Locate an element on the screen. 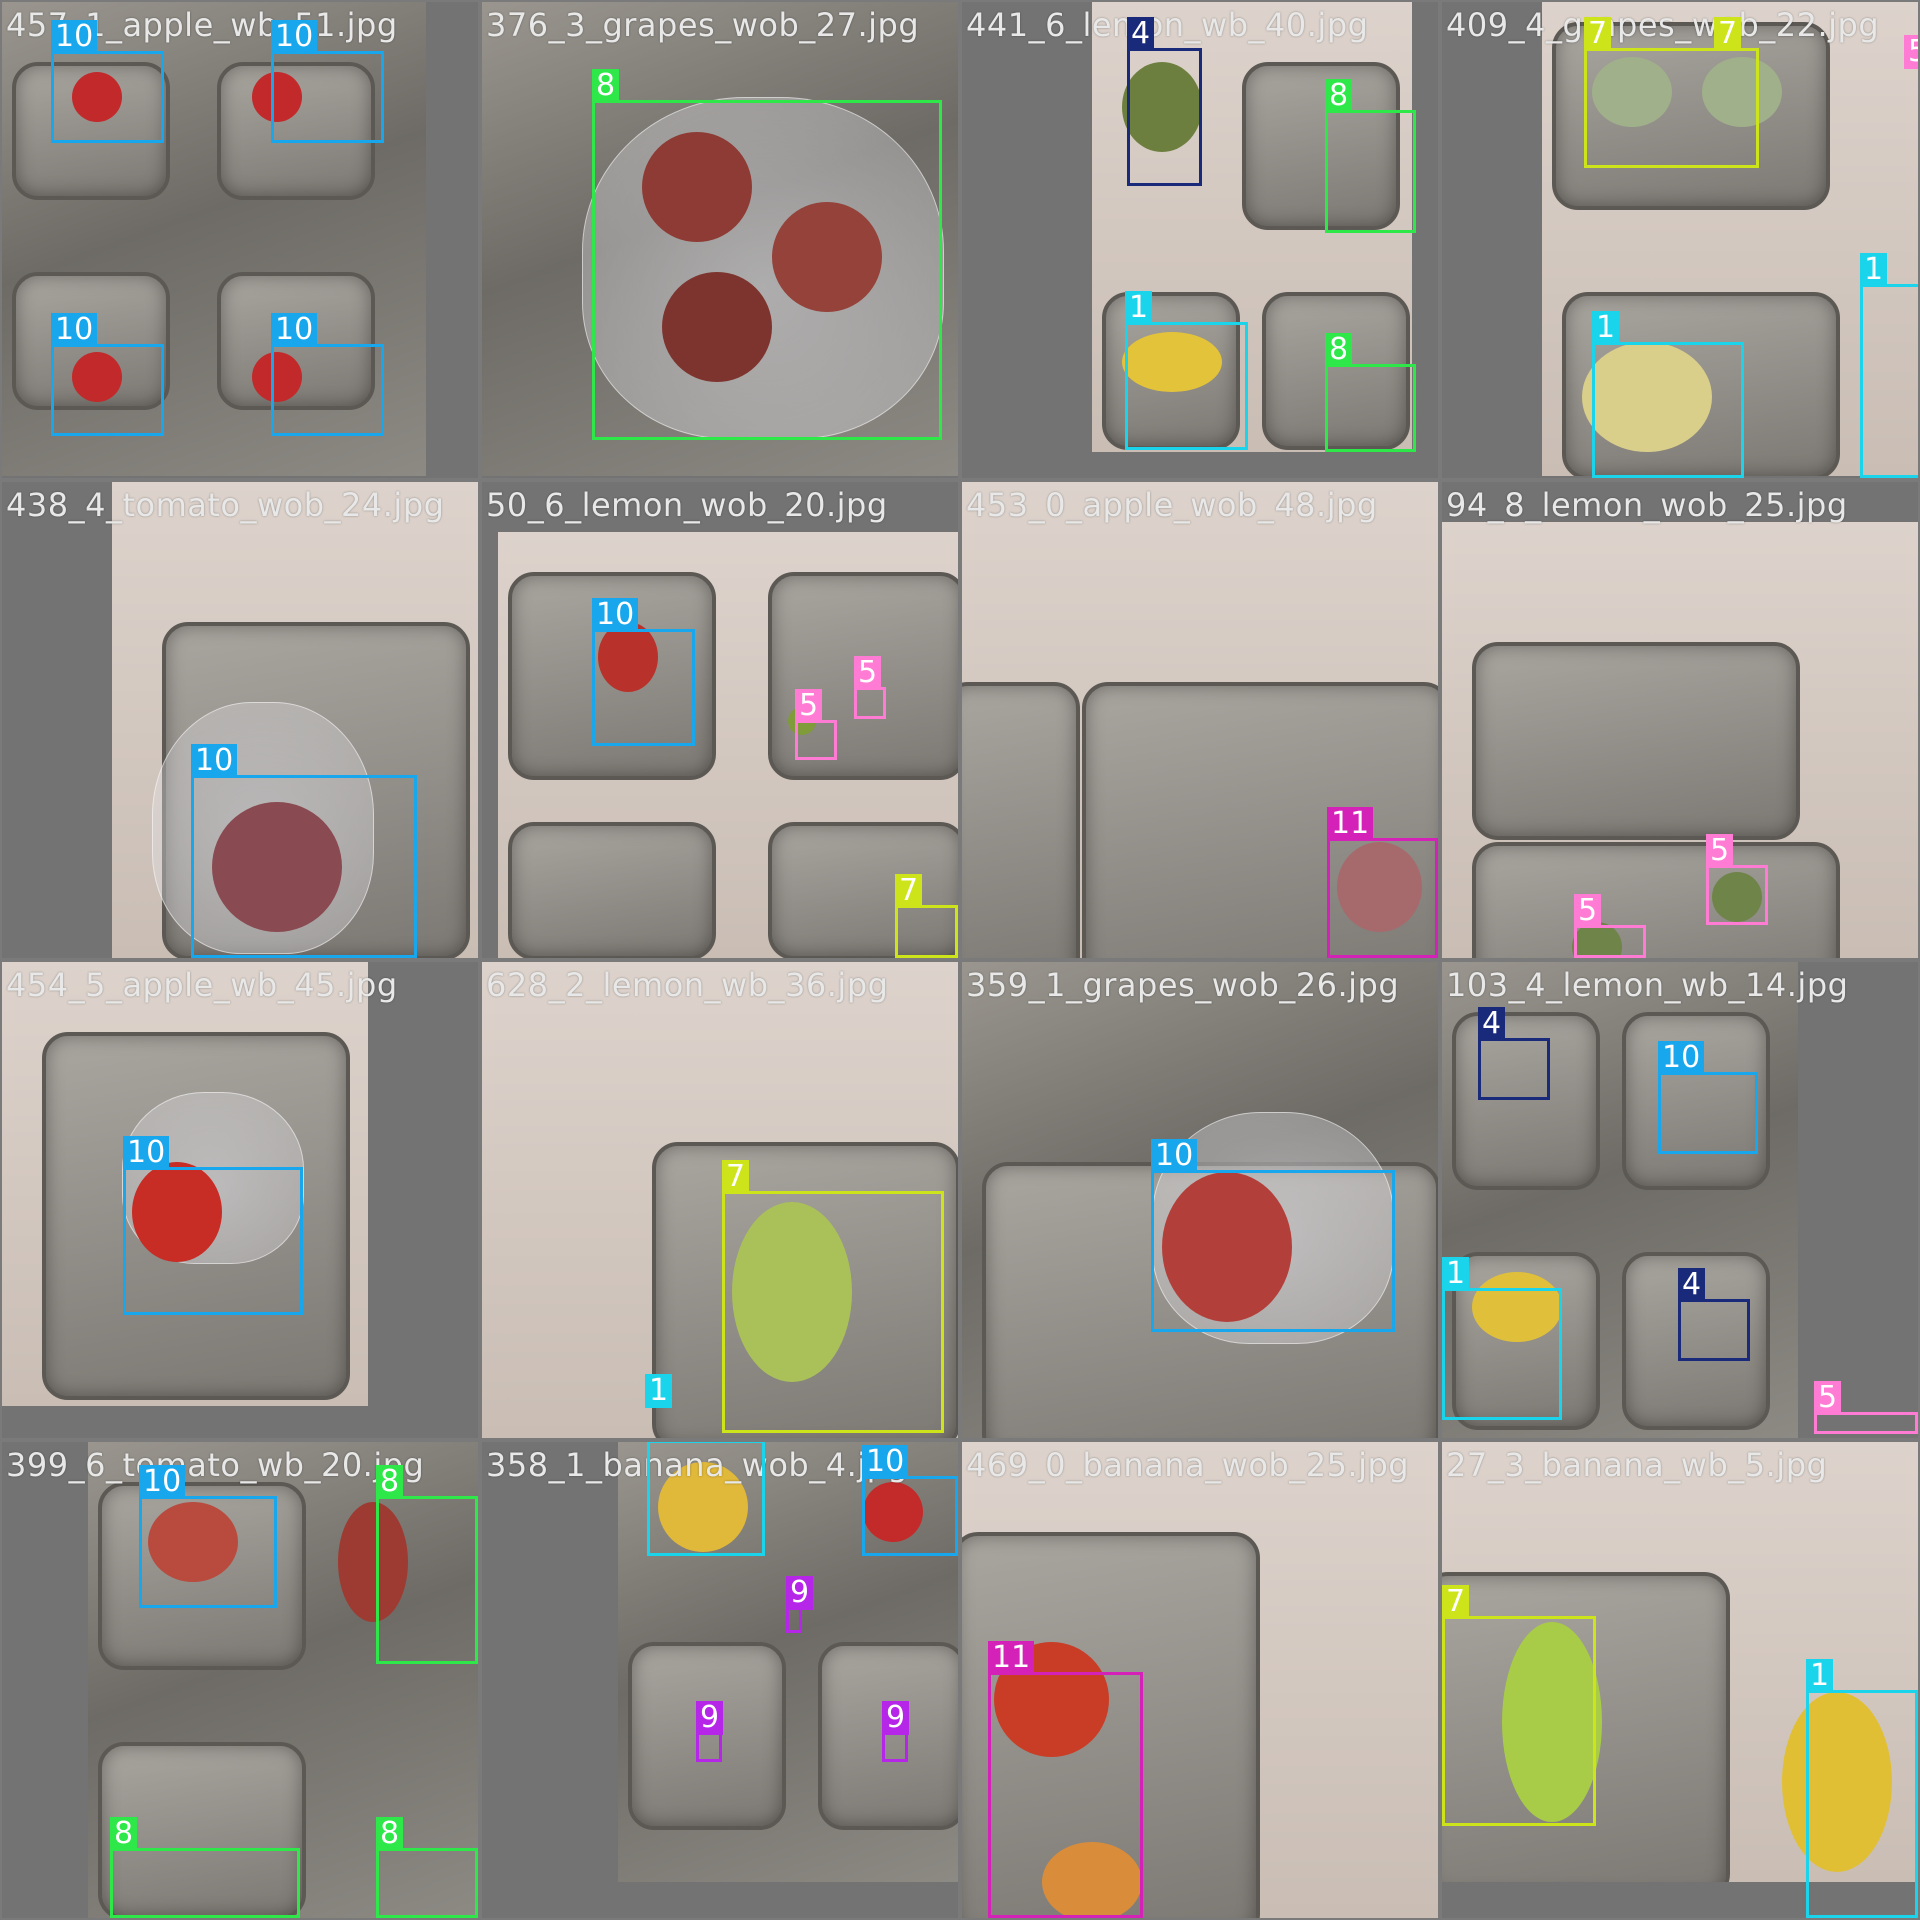 The width and height of the screenshot is (1920, 1920). image-tile: 50_6_lemon_wob_20.jpg 10 5 5 7 is located at coordinates (720, 720).